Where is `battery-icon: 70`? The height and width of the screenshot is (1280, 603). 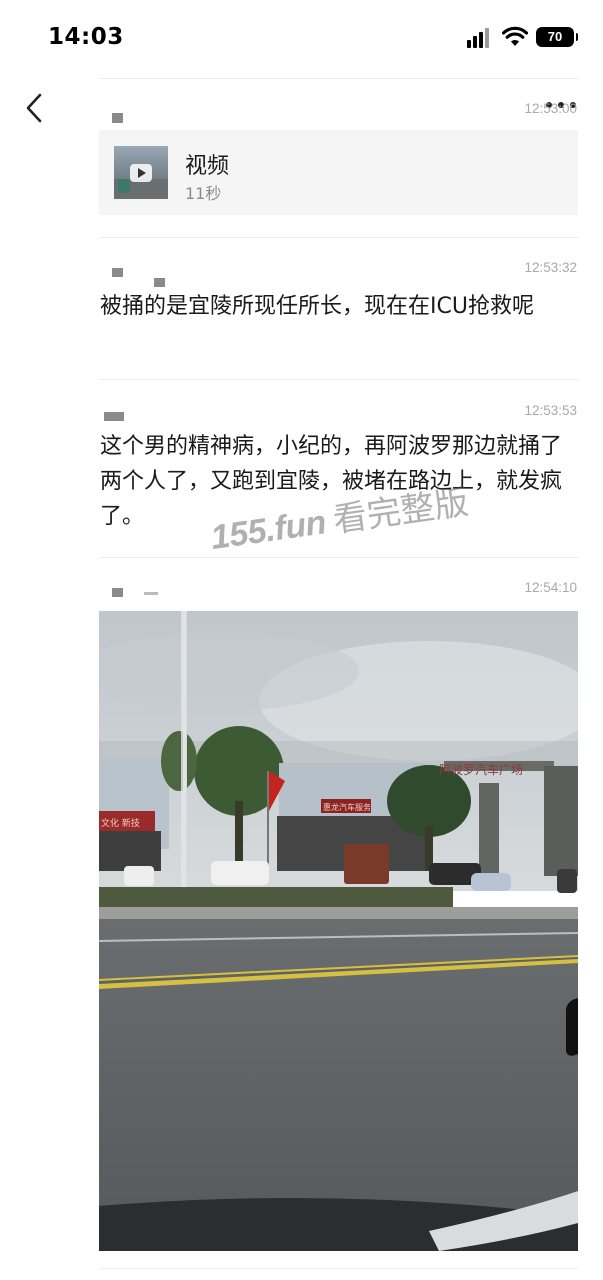 battery-icon: 70 is located at coordinates (557, 37).